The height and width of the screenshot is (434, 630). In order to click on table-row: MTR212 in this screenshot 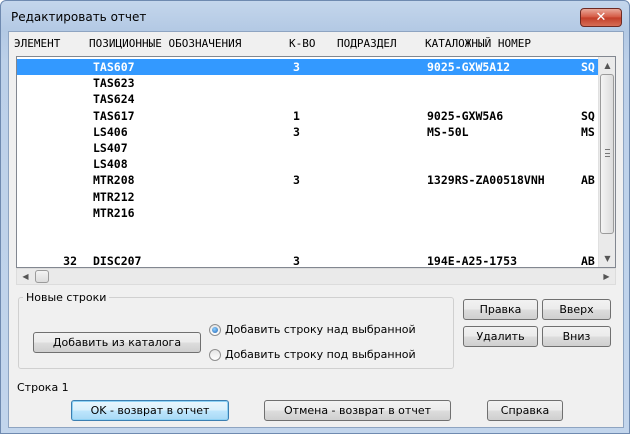, I will do `click(308, 197)`.